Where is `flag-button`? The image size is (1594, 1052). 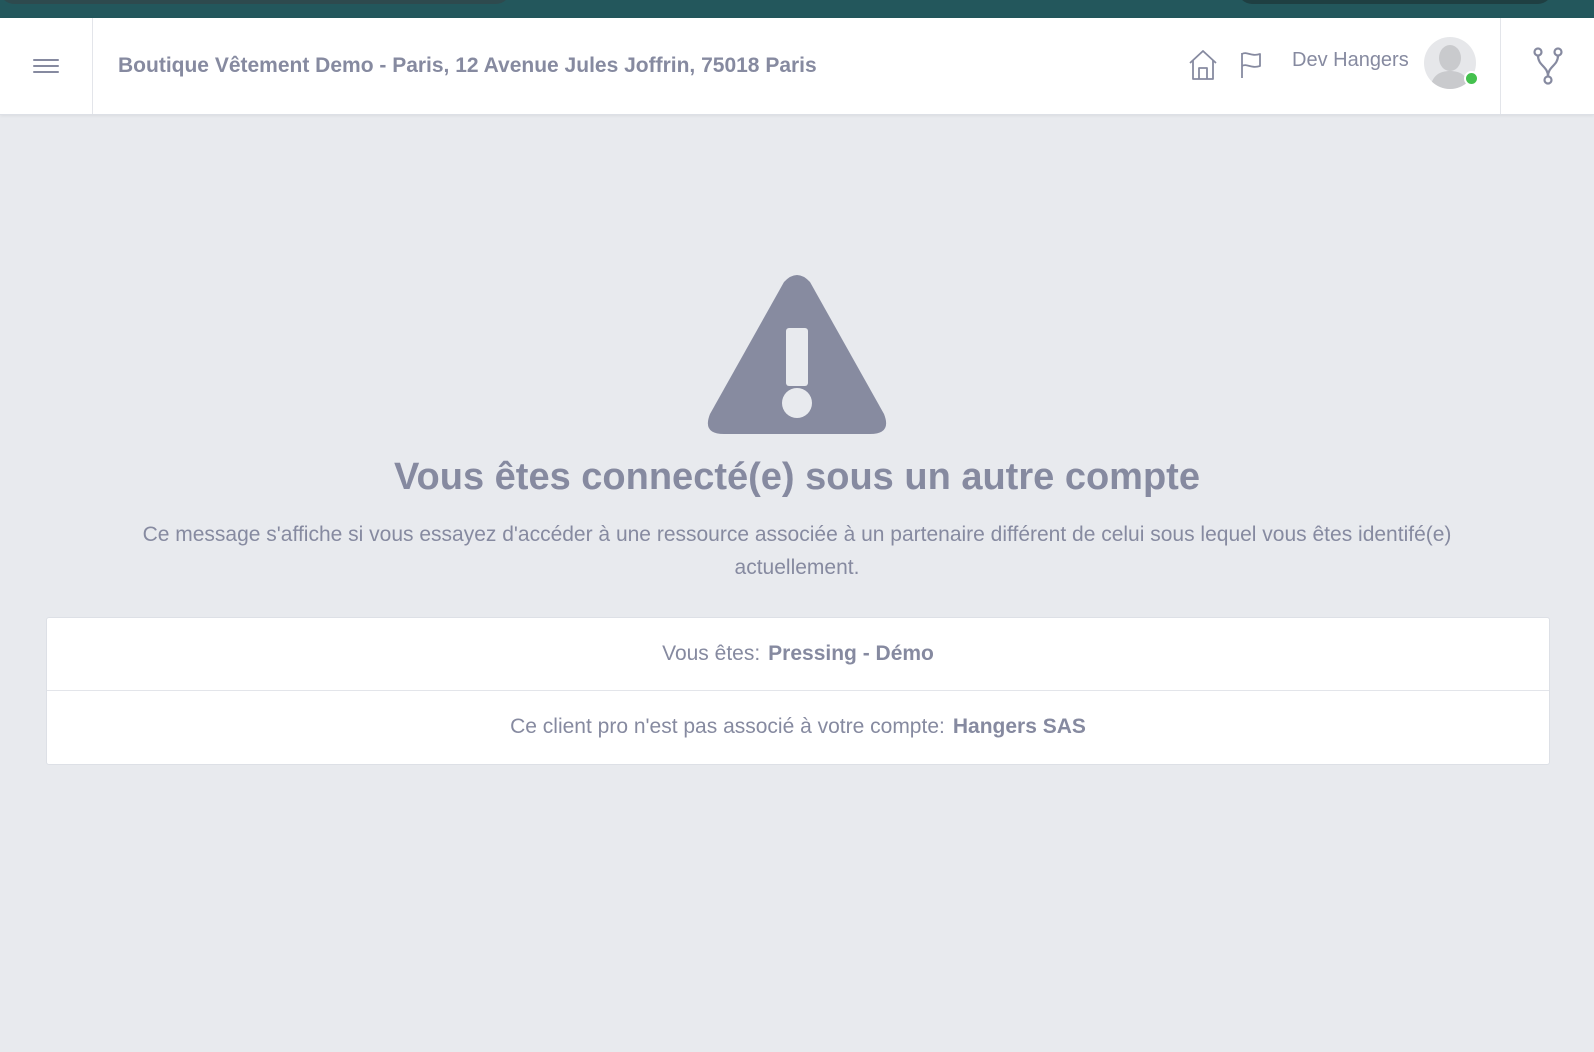 flag-button is located at coordinates (1251, 65).